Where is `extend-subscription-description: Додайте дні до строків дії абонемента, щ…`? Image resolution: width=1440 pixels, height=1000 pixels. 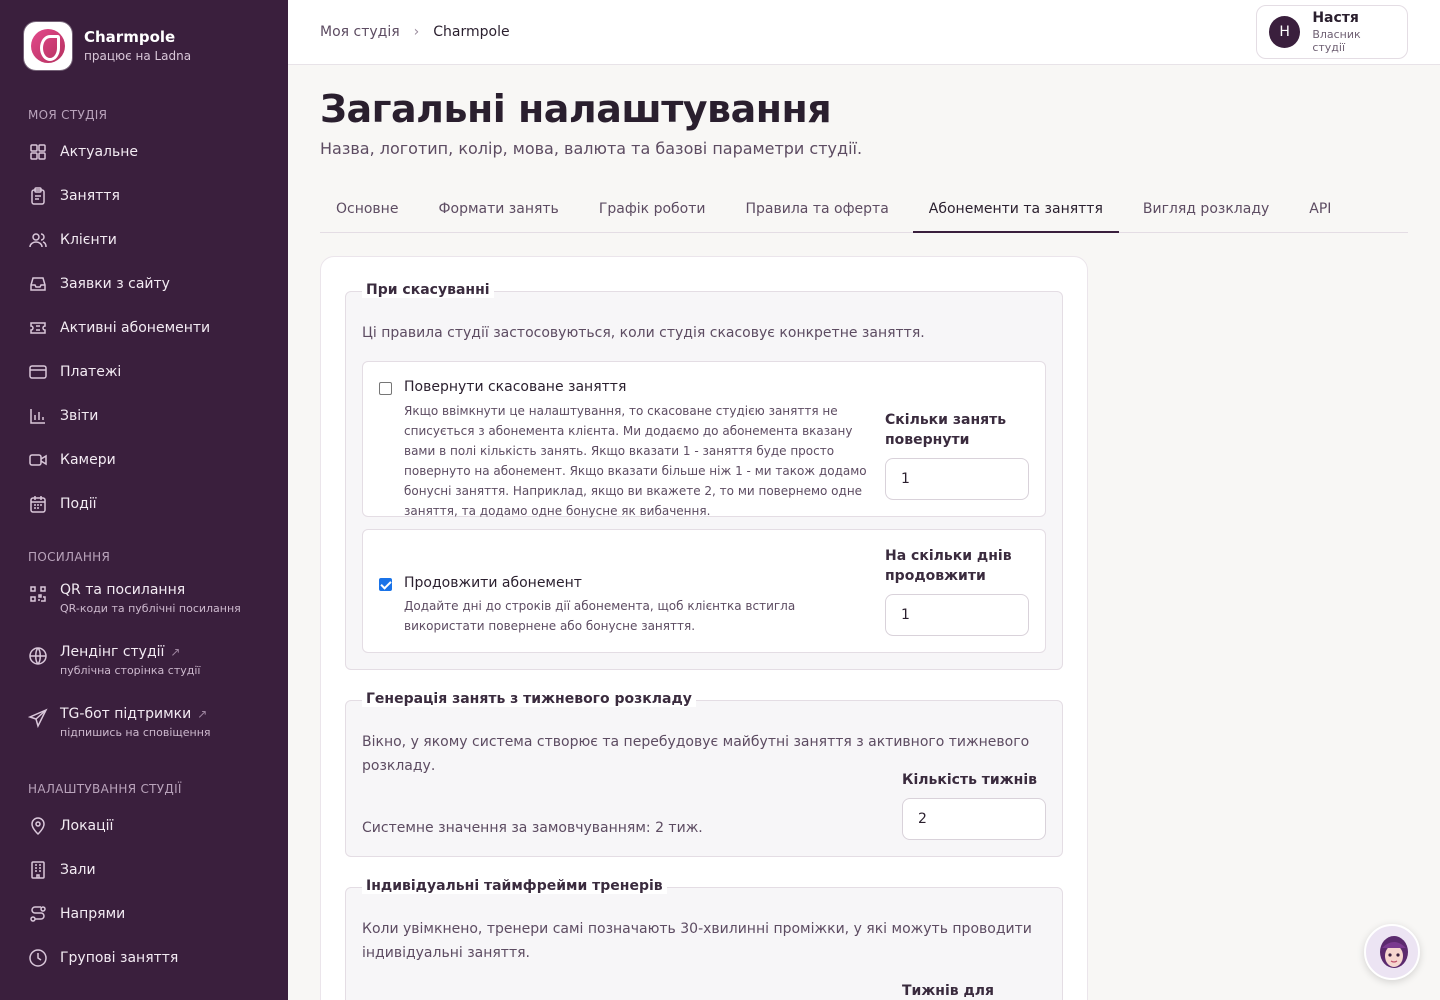 extend-subscription-description: Додайте дні до строків дії абонемента, щ… is located at coordinates (600, 616).